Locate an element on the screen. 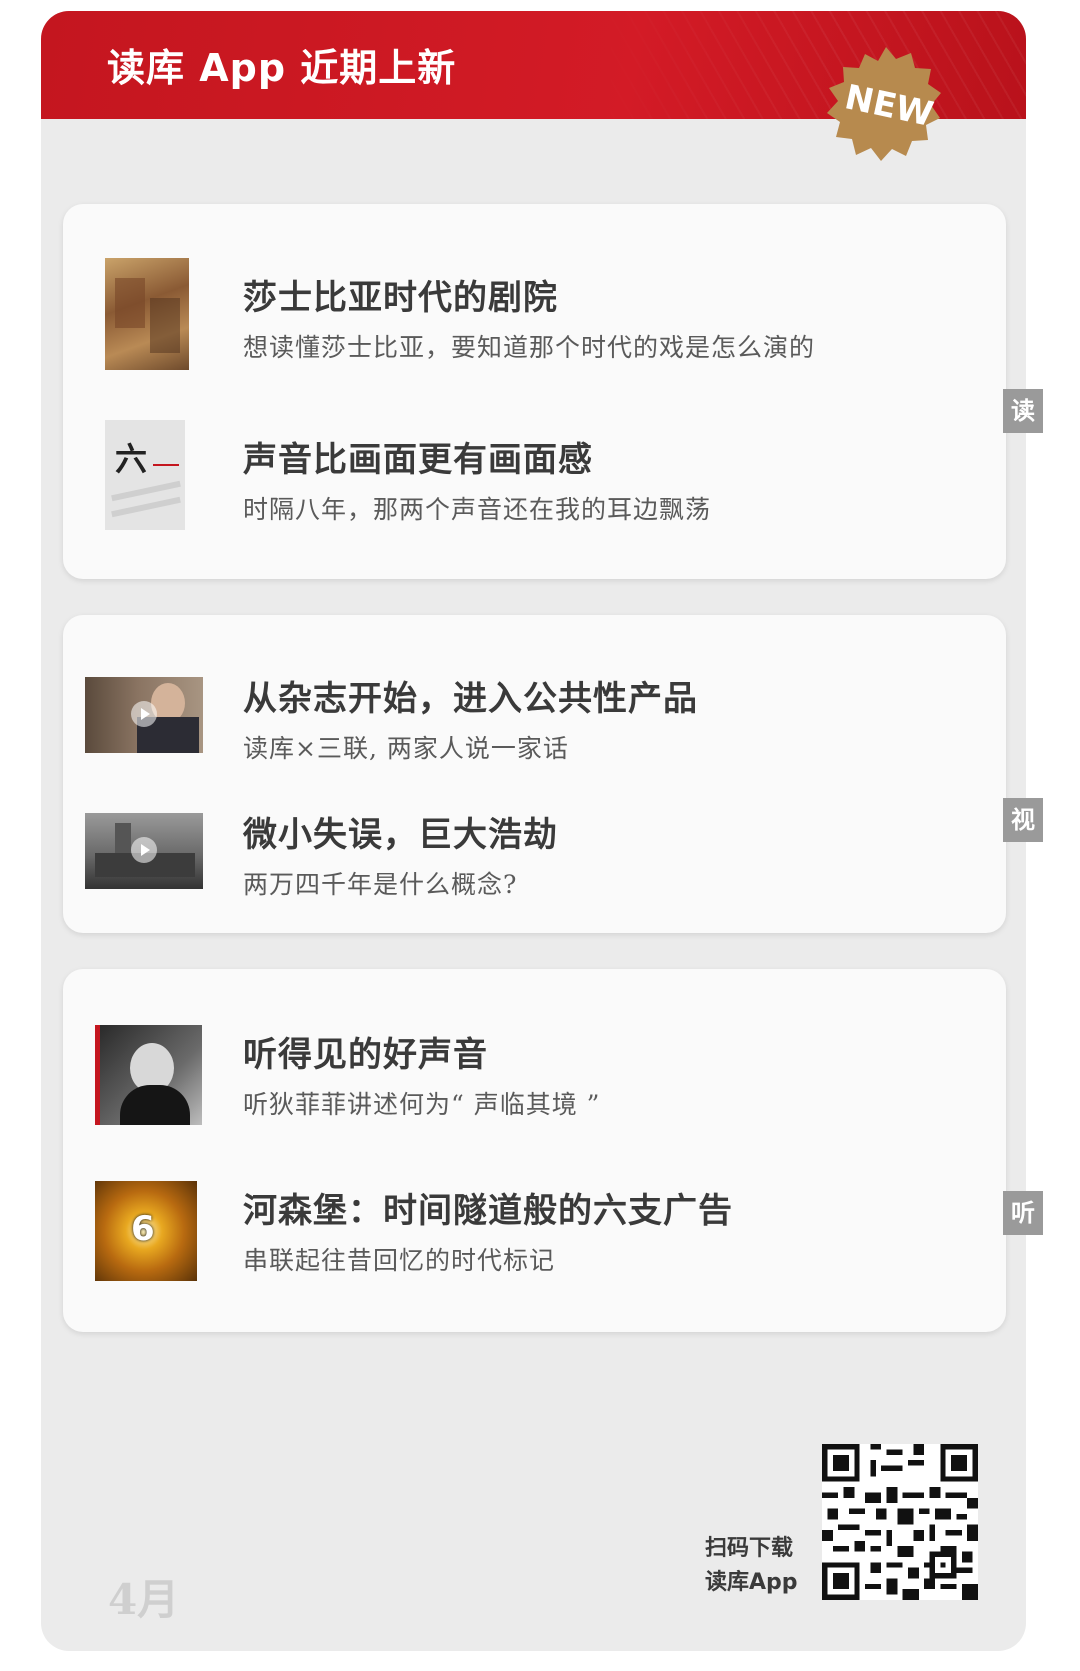 The height and width of the screenshot is (1671, 1080). item-subtitle: 听狄菲菲讲述何为“ 声临其境 ” is located at coordinates (422, 1104).